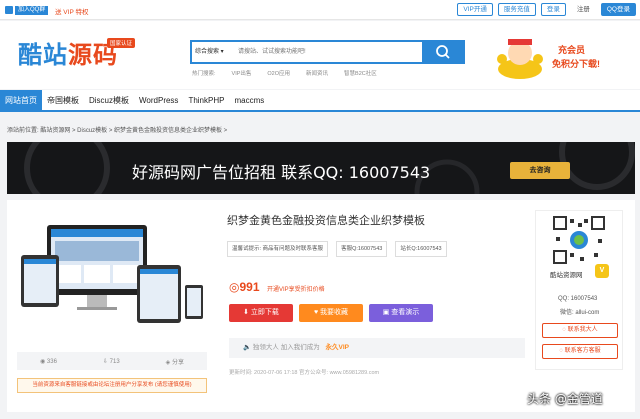 This screenshot has width=640, height=419. I want to click on vip-text: 独领大人 加入我们成为, so click(286, 347).